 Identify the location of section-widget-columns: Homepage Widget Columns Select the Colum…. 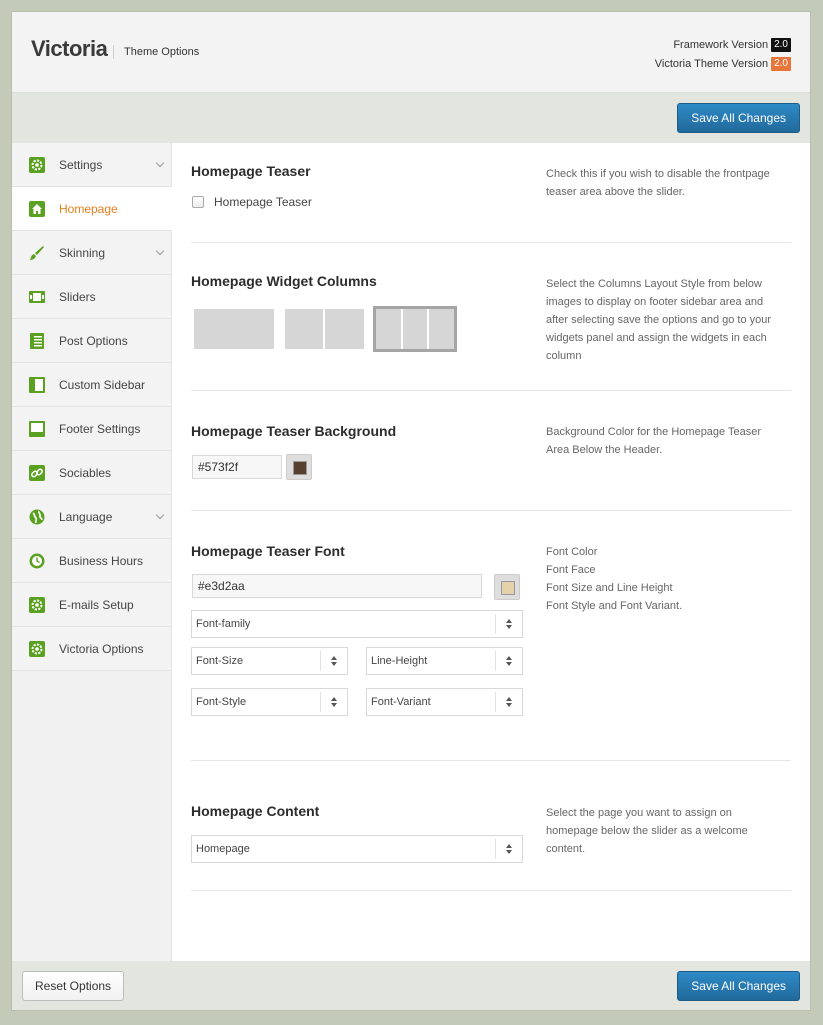
(491, 317).